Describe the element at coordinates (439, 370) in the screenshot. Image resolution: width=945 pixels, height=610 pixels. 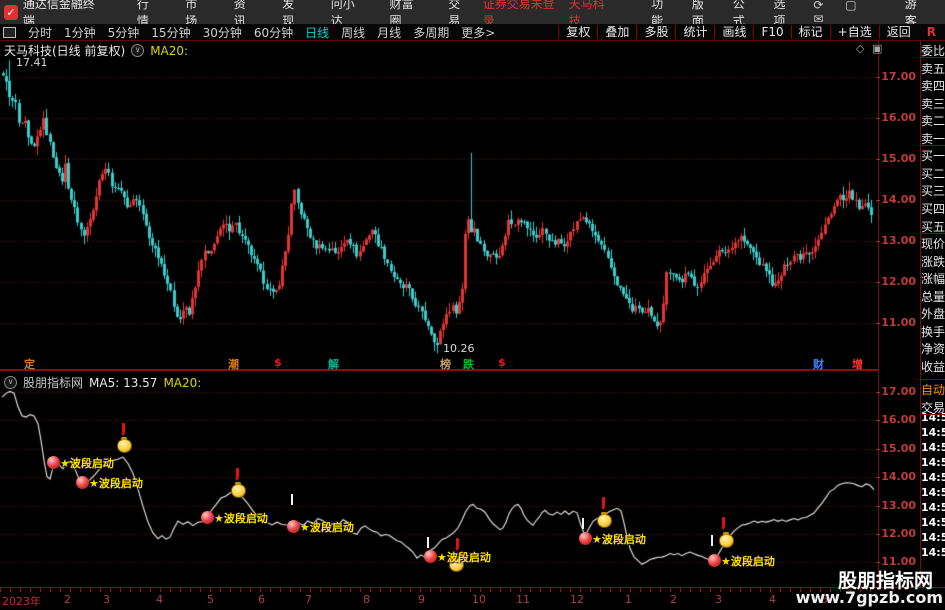
I see `pane-divider` at that location.